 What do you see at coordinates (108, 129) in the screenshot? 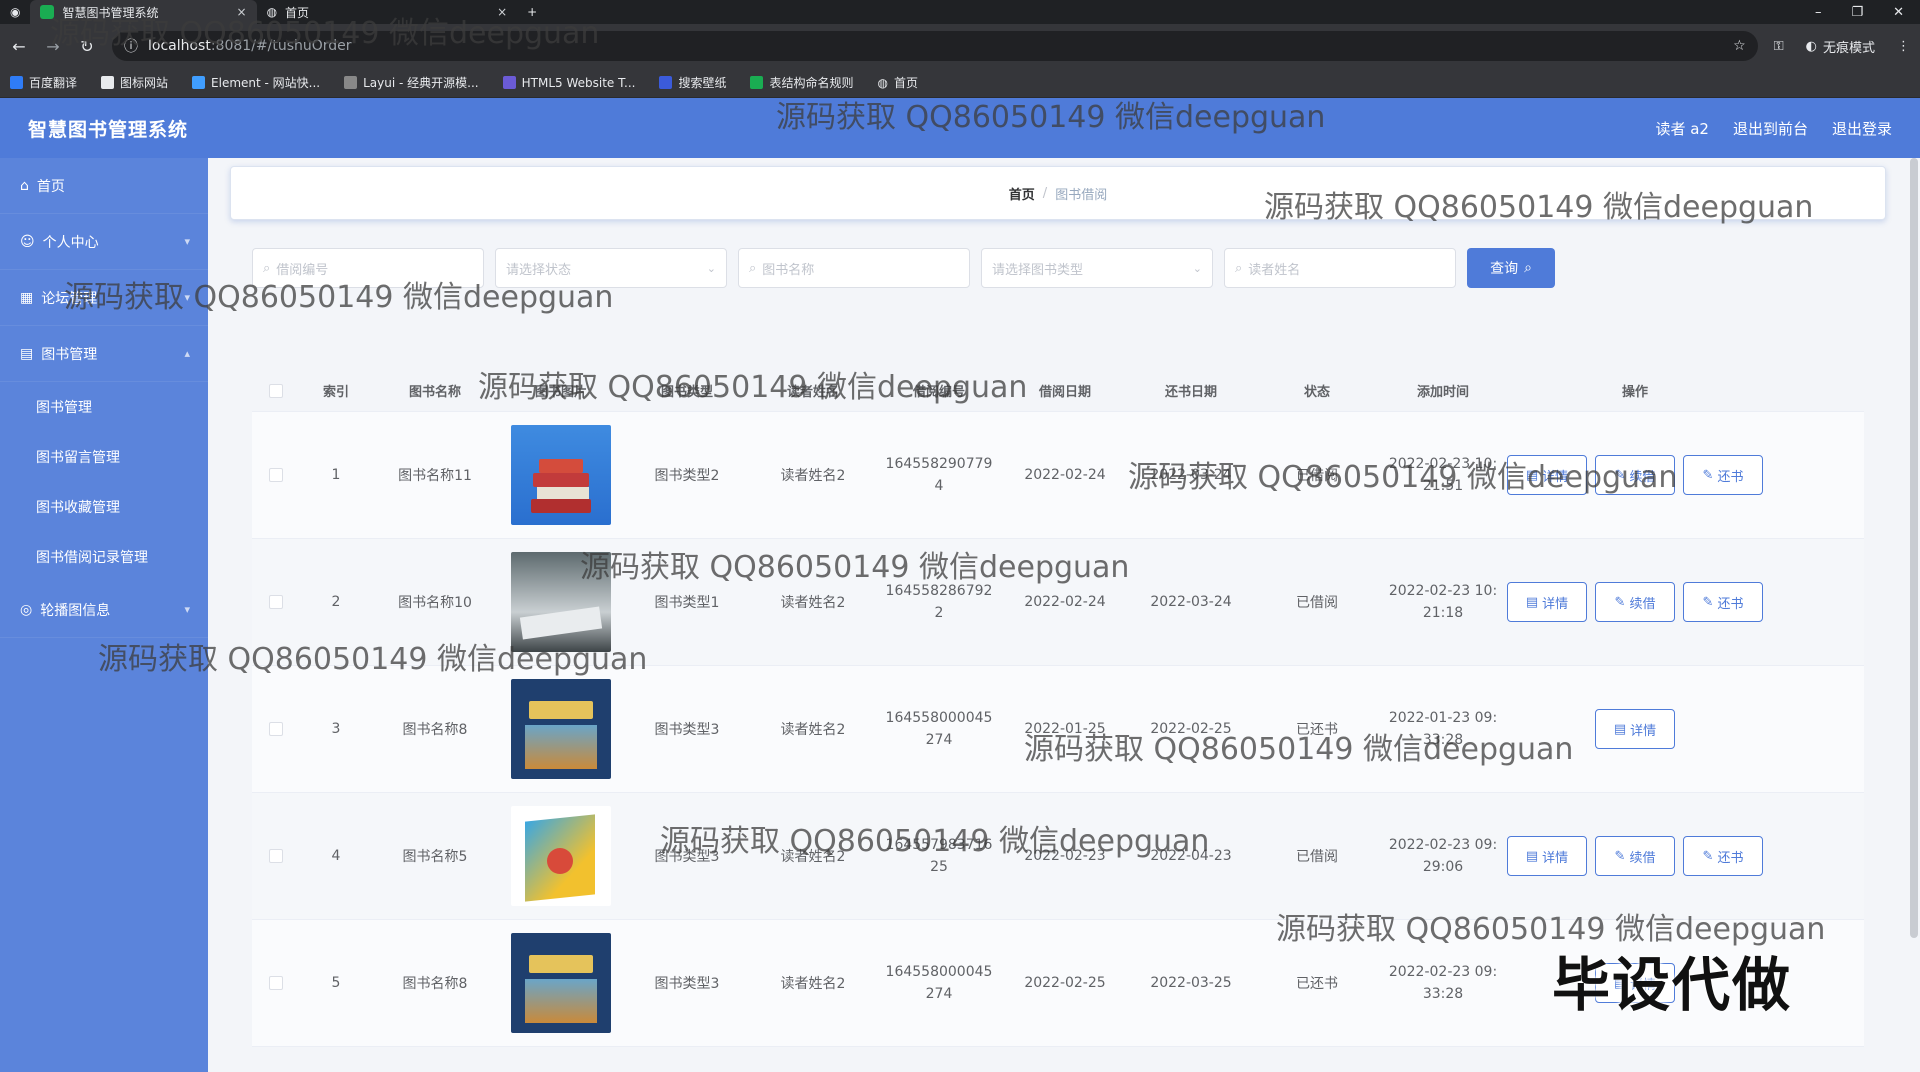
I see `app-title: 智慧图书管理系统` at bounding box center [108, 129].